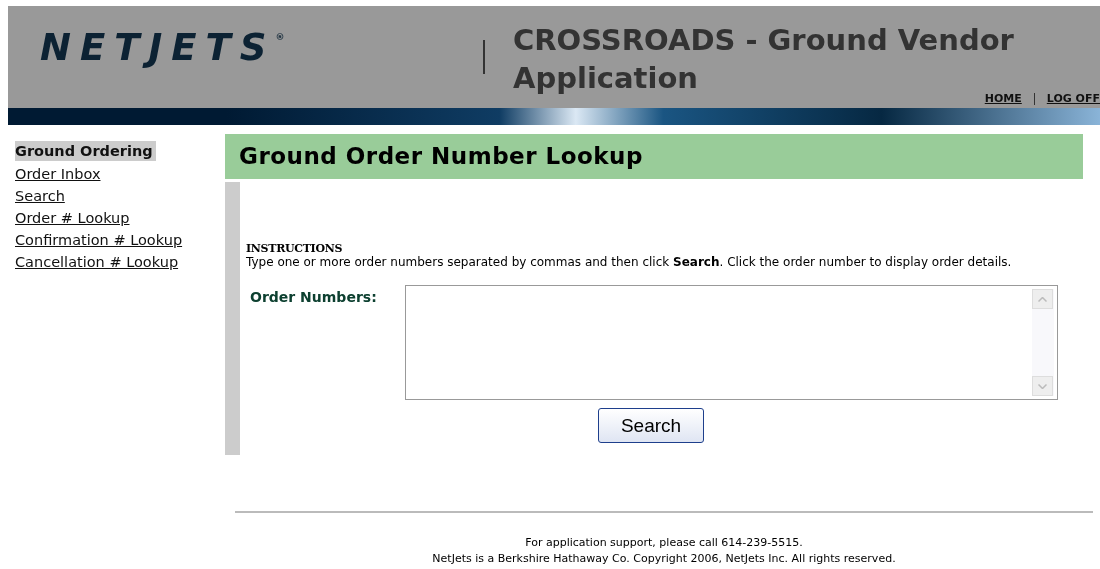  Describe the element at coordinates (85, 151) in the screenshot. I see `sidebar-item: Ground Ordering` at that location.